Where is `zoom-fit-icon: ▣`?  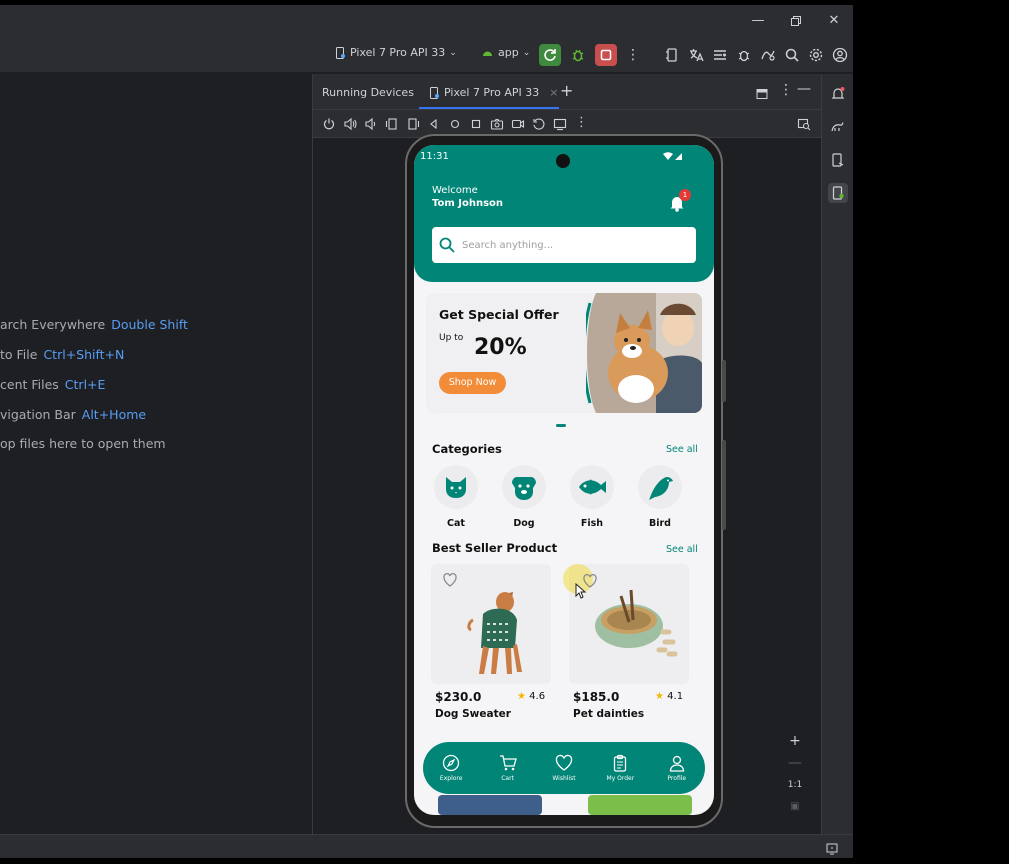
zoom-fit-icon: ▣ is located at coordinates (795, 807).